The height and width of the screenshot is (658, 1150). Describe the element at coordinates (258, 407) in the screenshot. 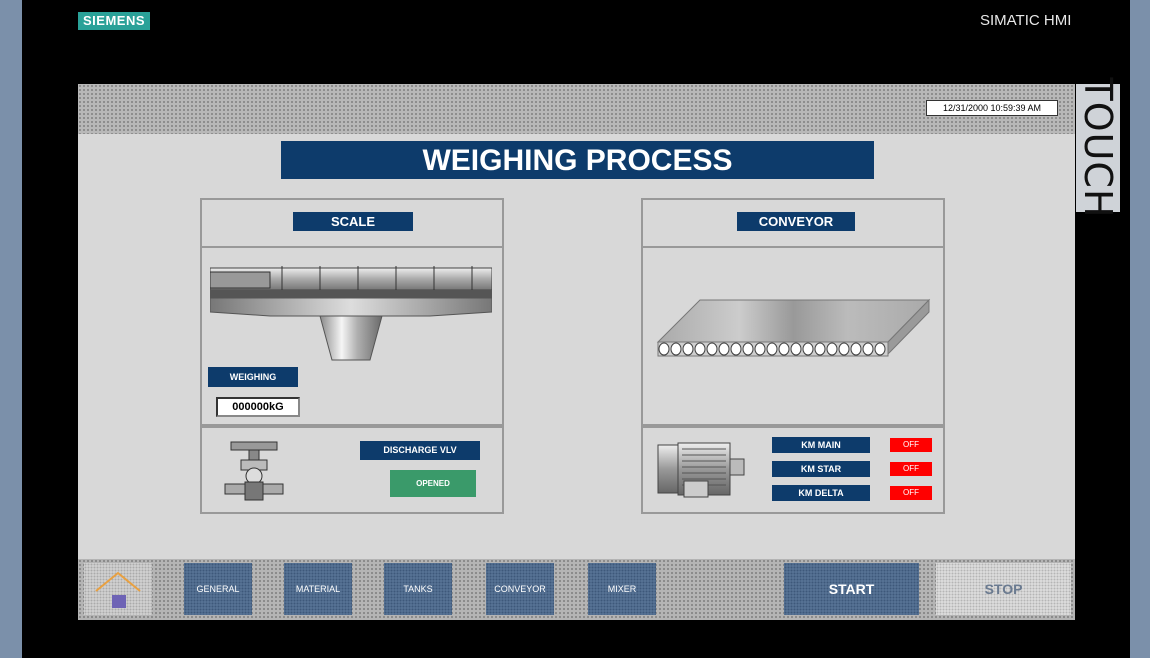

I see `weight-value-field: 000000kG` at that location.